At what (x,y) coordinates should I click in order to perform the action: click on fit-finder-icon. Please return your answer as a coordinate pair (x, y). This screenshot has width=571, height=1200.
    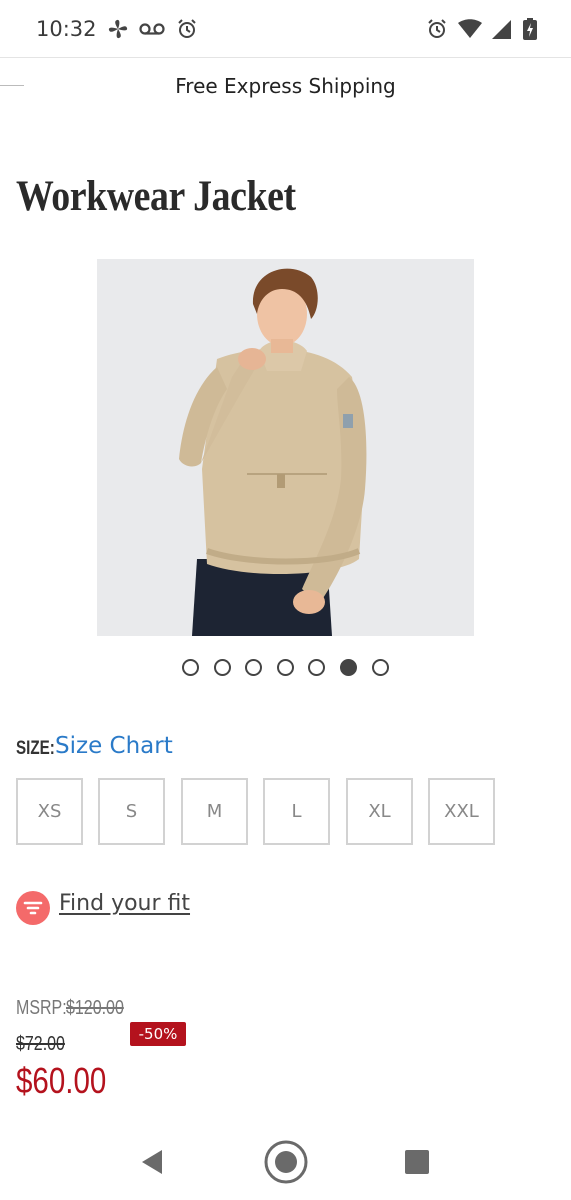
    Looking at the image, I should click on (33, 908).